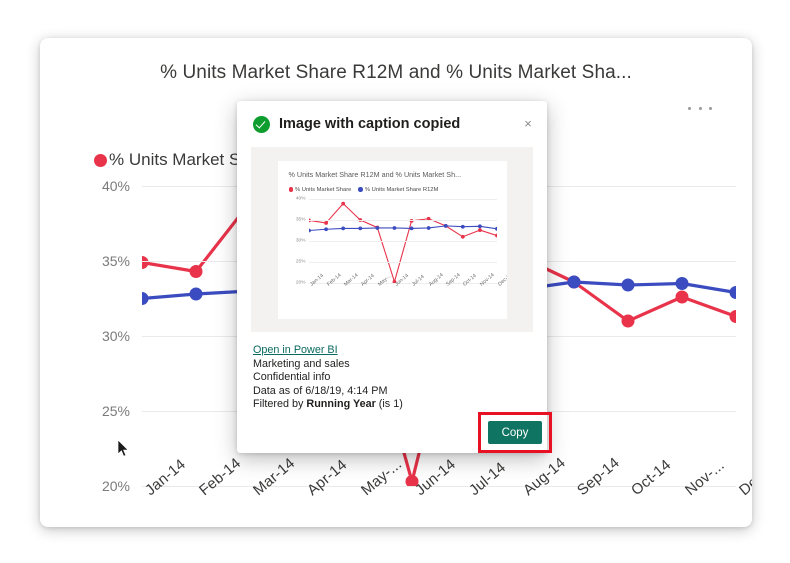  I want to click on caption-filter-value: (is 1), so click(389, 404).